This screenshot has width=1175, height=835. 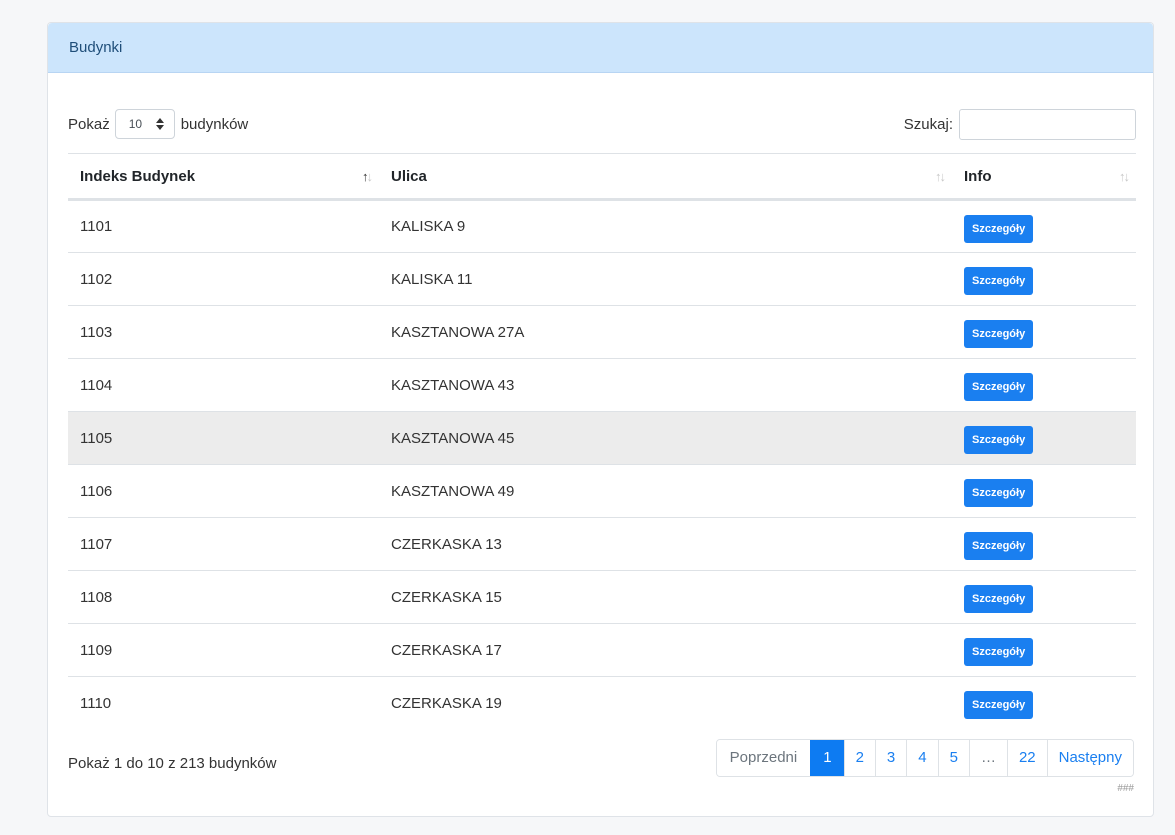 What do you see at coordinates (928, 124) in the screenshot?
I see `search-label: Szukaj:` at bounding box center [928, 124].